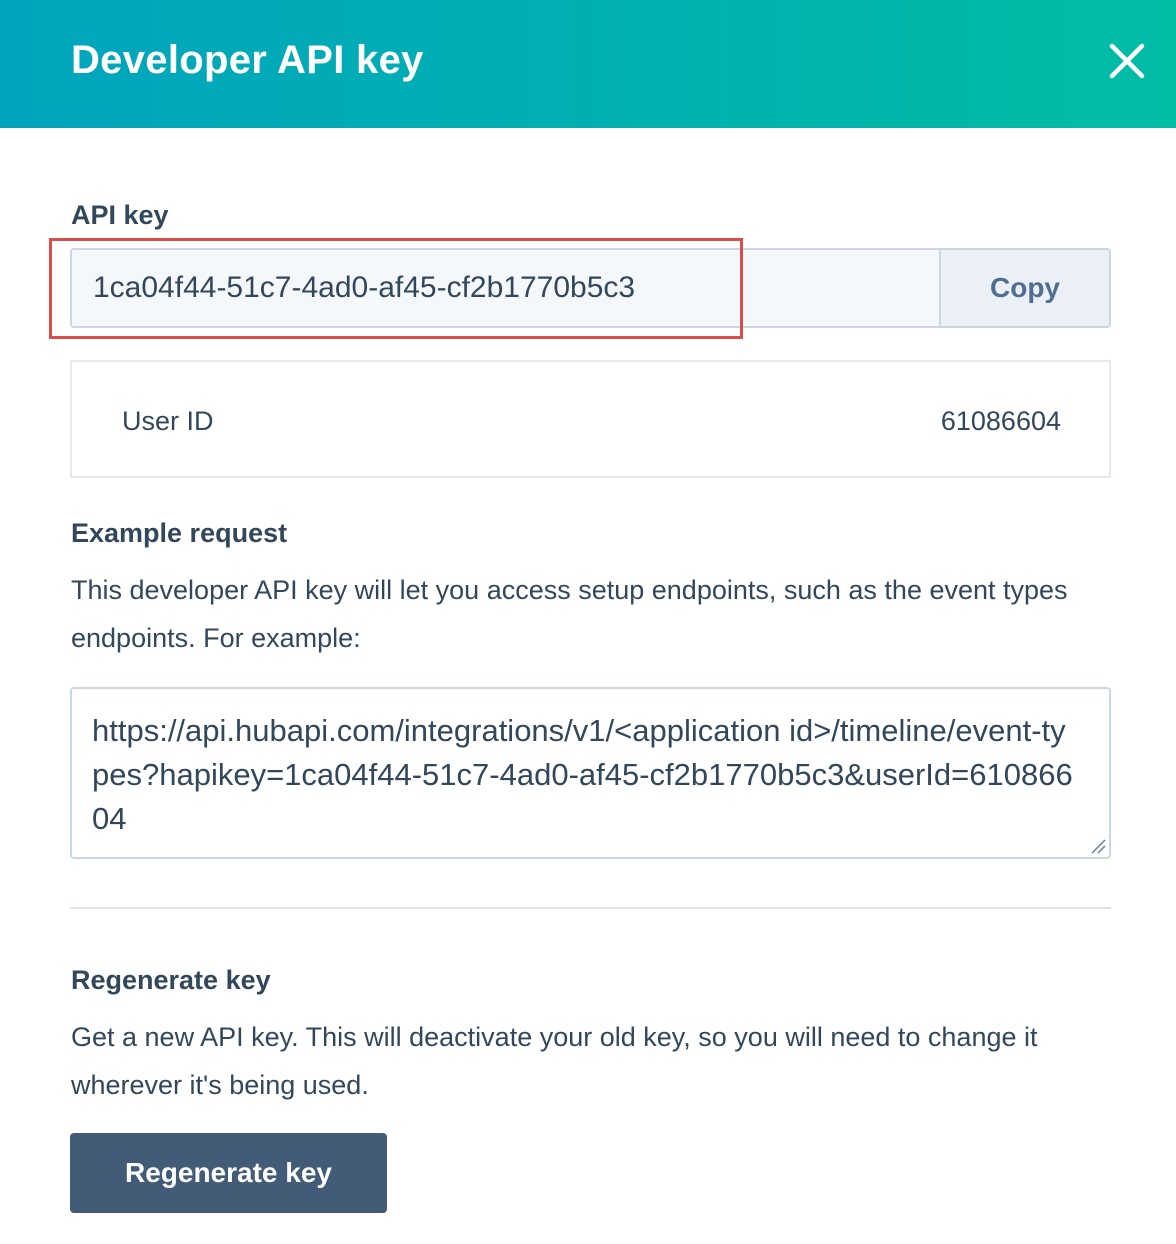 The image size is (1176, 1244). What do you see at coordinates (171, 980) in the screenshot?
I see `regenerate-key-heading: Regenerate key` at bounding box center [171, 980].